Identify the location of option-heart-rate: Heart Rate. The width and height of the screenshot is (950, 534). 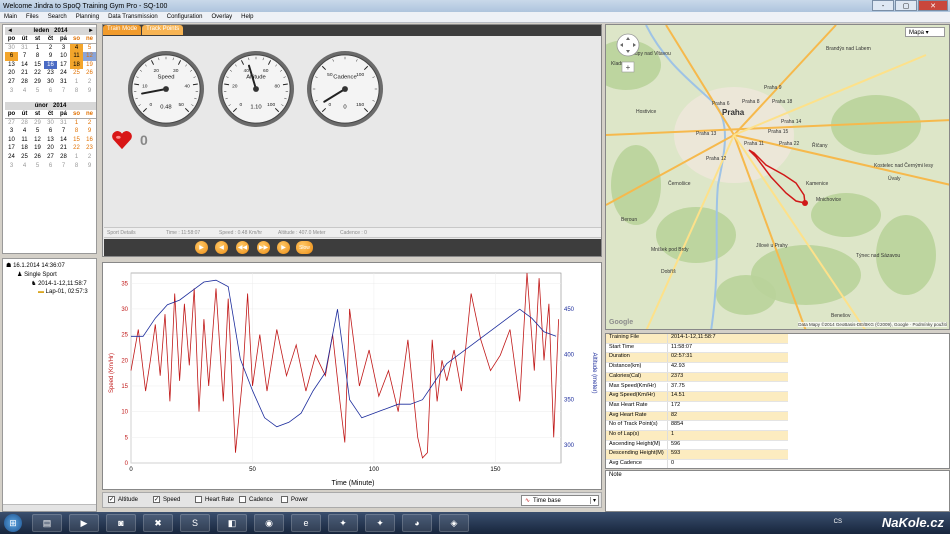
(214, 499).